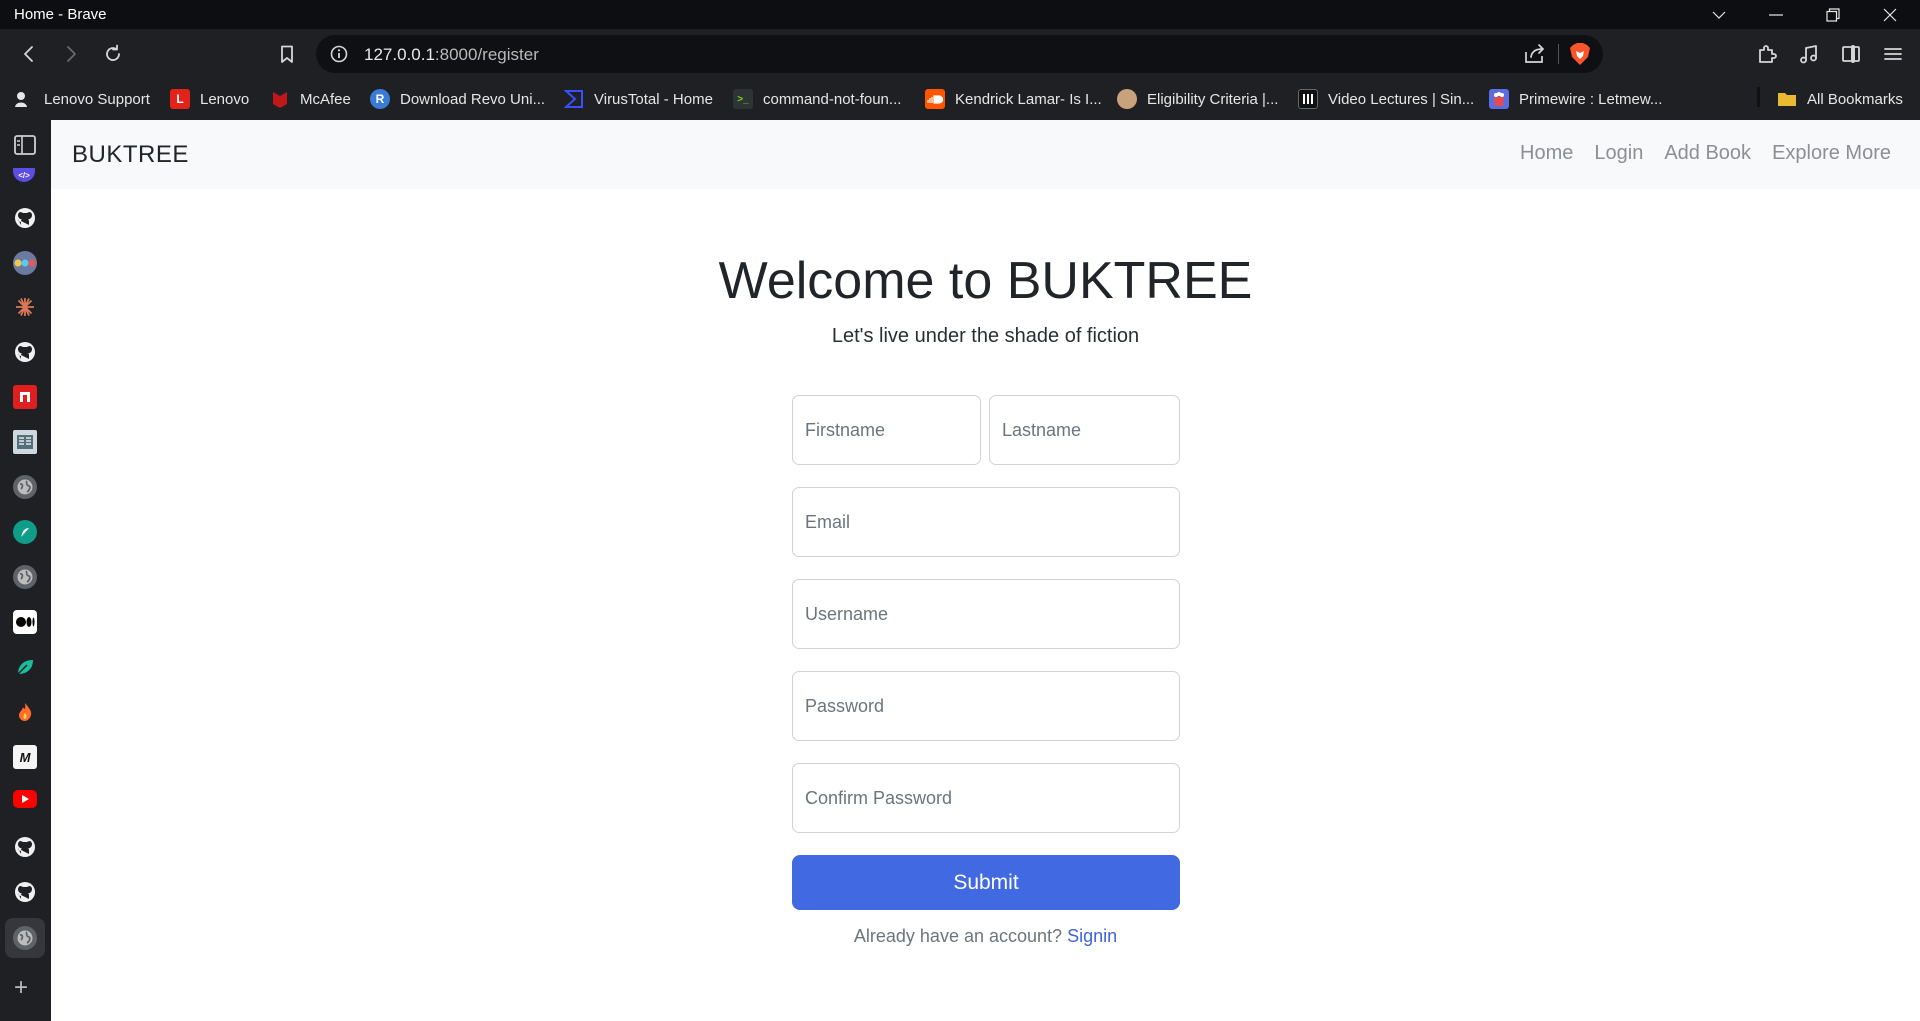 The height and width of the screenshot is (1021, 1920). What do you see at coordinates (986, 706) in the screenshot?
I see `password-input` at bounding box center [986, 706].